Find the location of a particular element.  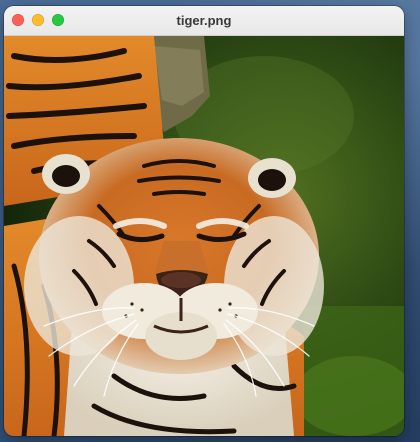

window-title: tiger.png is located at coordinates (204, 20).